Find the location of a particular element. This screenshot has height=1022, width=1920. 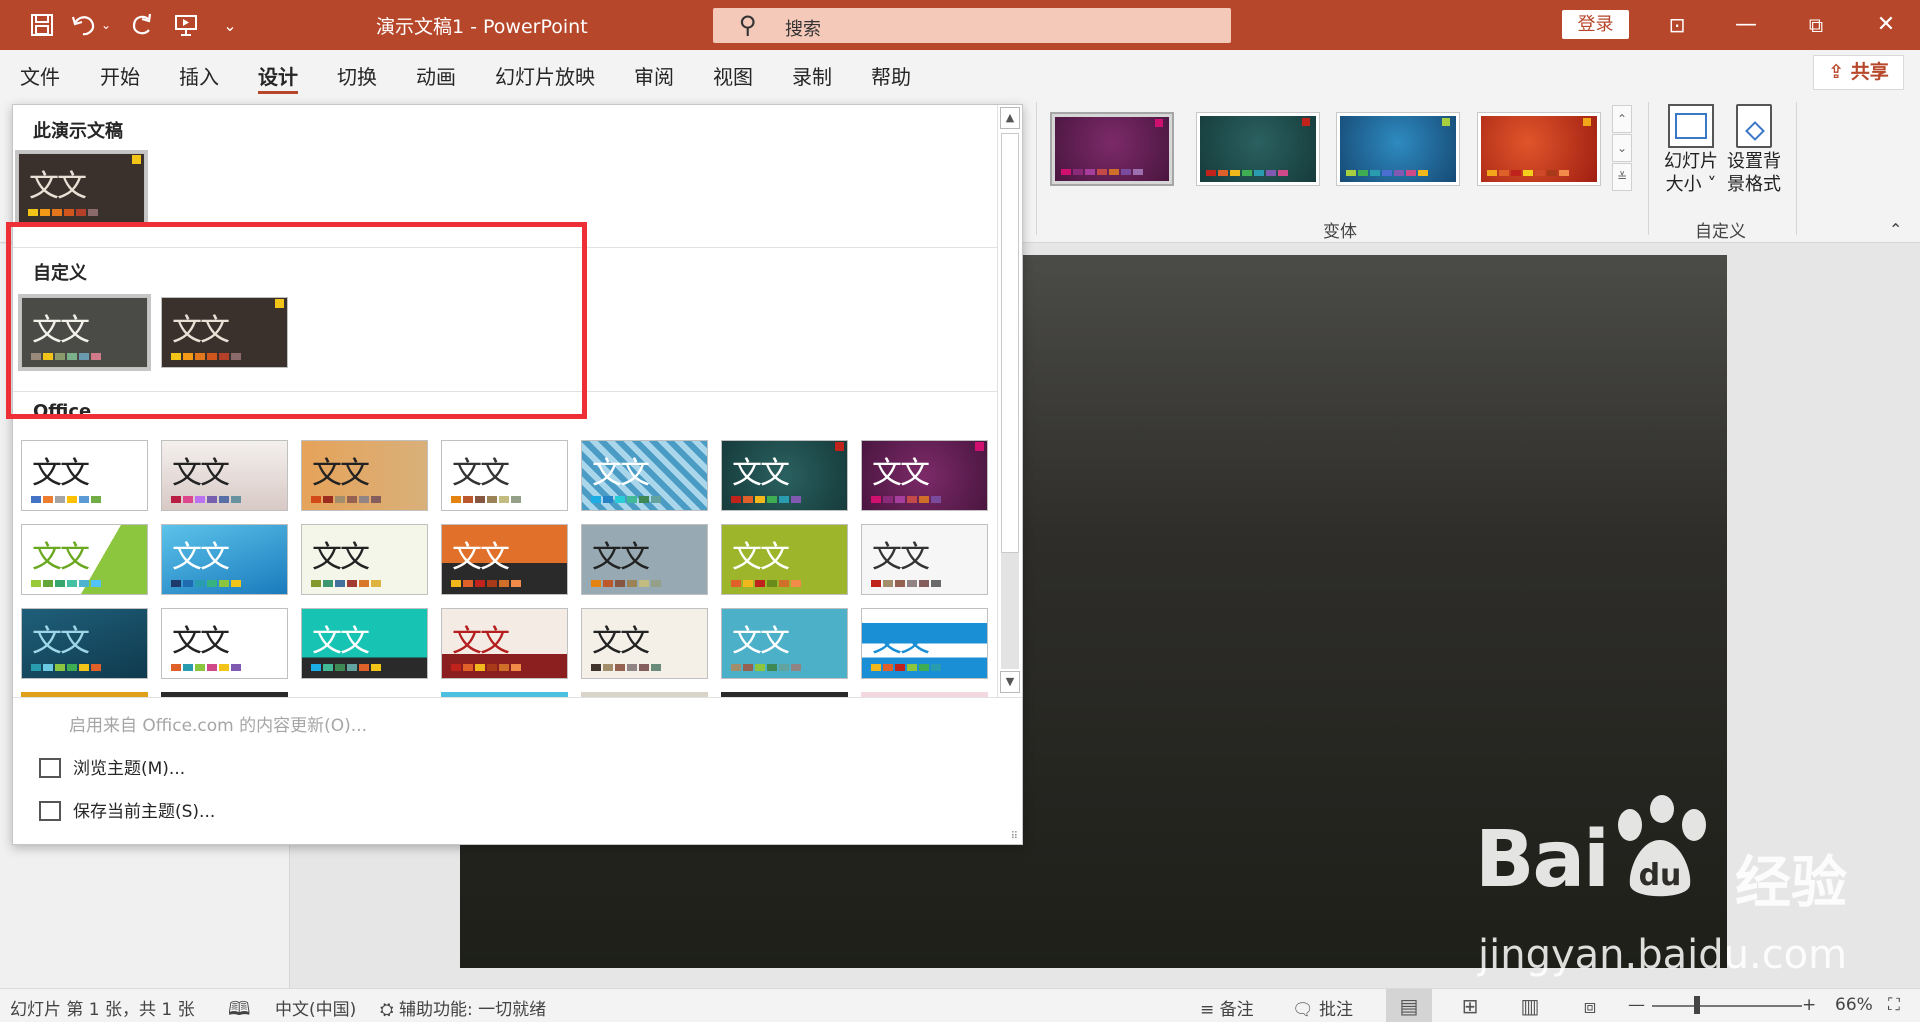

login-button: 登录 is located at coordinates (1595, 24).